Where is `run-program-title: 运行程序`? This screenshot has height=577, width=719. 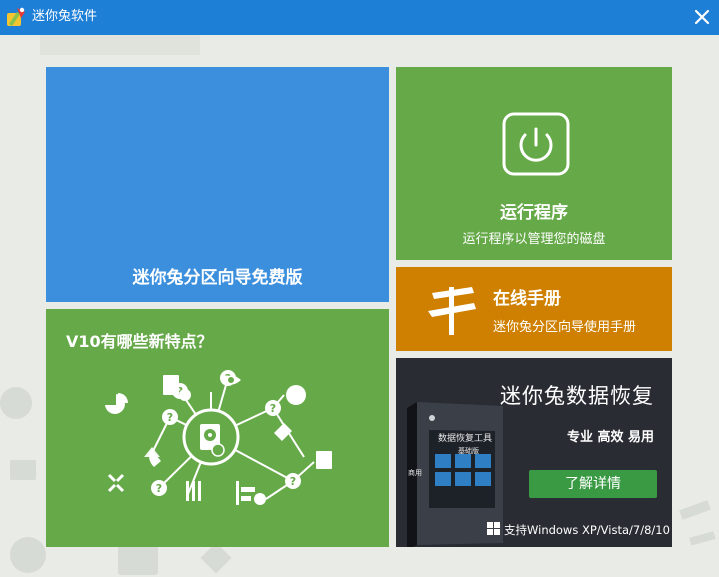
run-program-title: 运行程序 is located at coordinates (534, 213).